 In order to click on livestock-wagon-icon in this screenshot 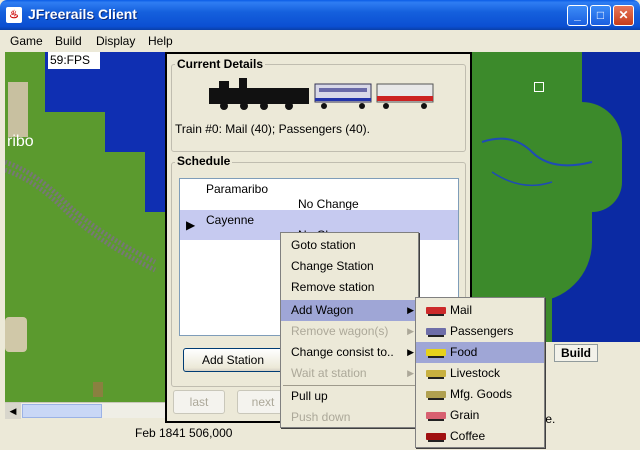, I will do `click(436, 373)`.